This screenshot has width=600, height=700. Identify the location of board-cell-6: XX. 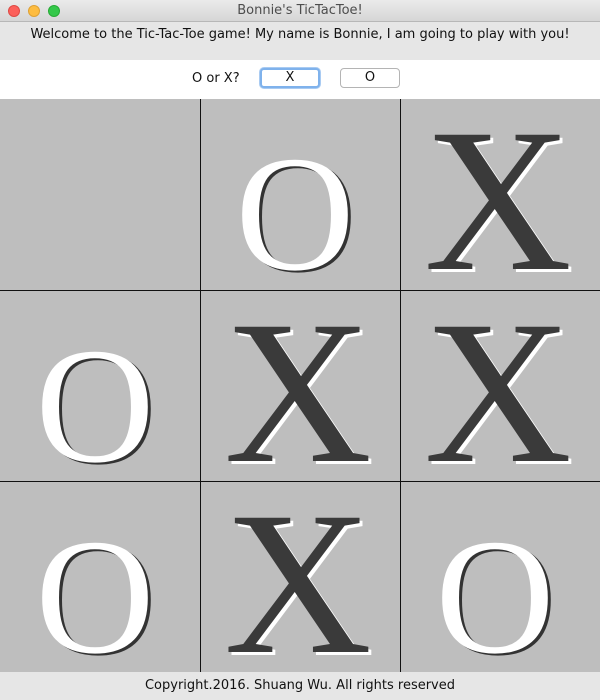
(500, 386).